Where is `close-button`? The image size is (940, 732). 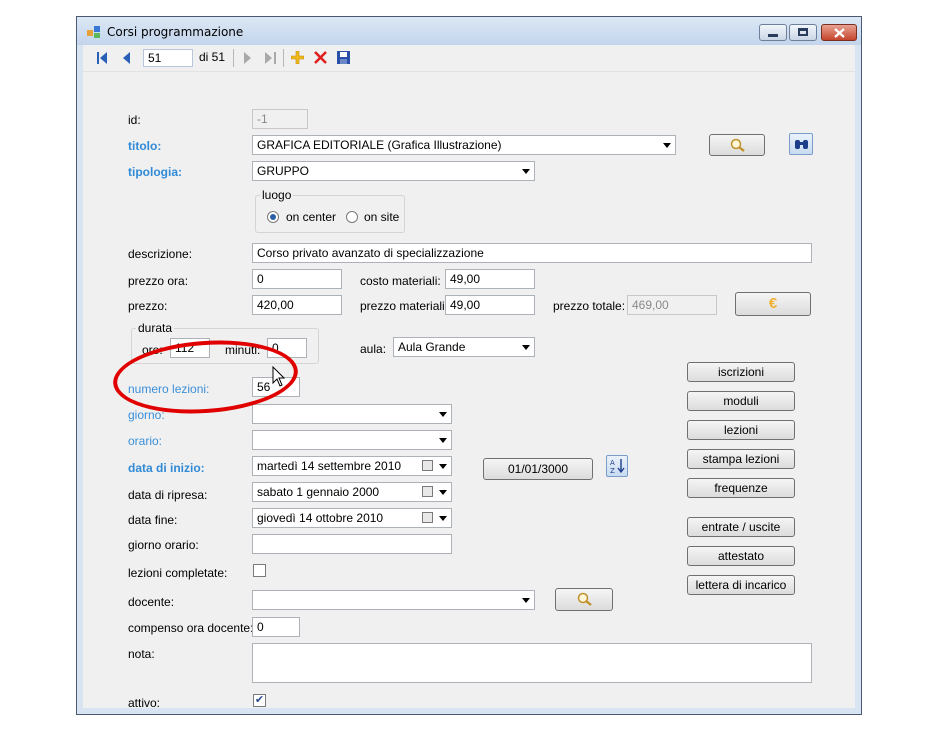
close-button is located at coordinates (839, 32).